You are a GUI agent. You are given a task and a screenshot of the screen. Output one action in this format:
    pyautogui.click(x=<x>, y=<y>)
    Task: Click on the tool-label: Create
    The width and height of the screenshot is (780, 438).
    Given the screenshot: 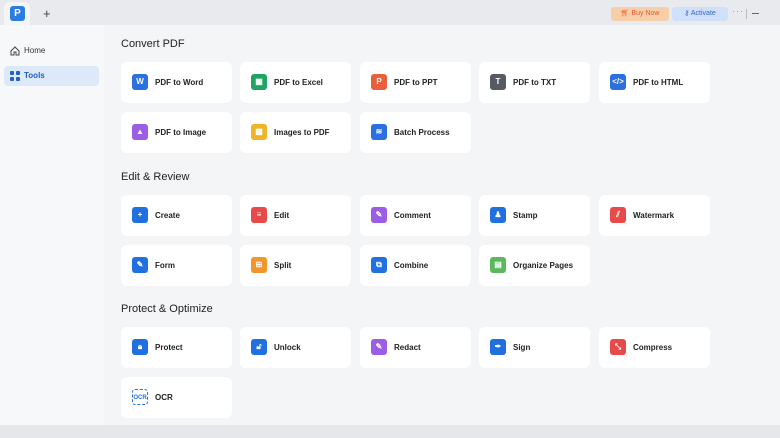 What is the action you would take?
    pyautogui.click(x=167, y=215)
    